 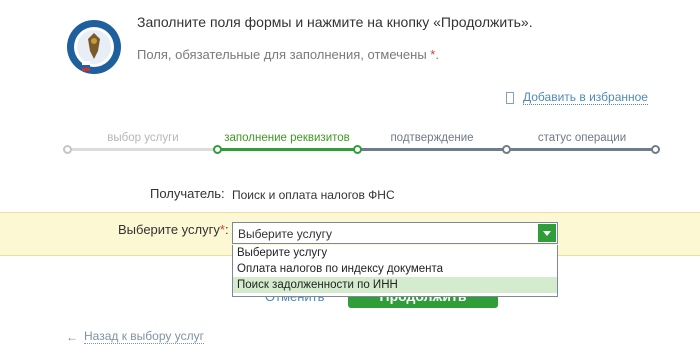 What do you see at coordinates (143, 138) in the screenshot?
I see `step-label-service: выбор услуги` at bounding box center [143, 138].